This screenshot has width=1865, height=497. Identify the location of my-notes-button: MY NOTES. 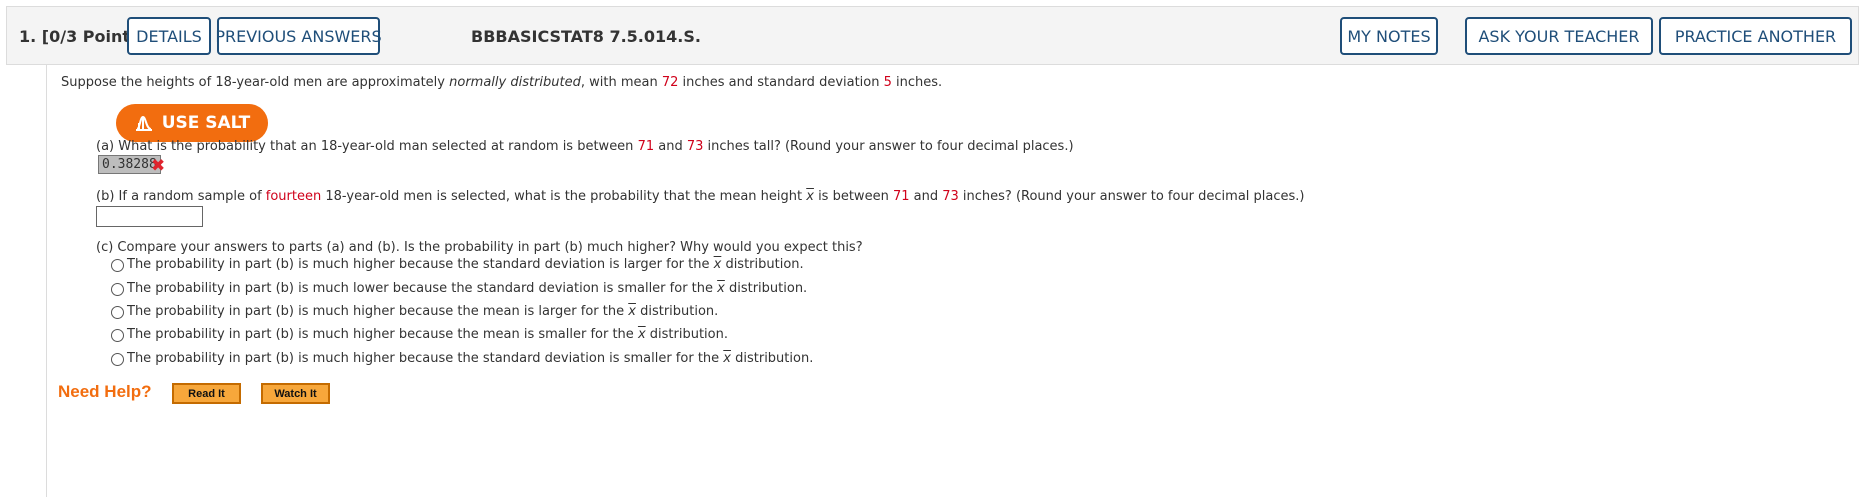
(1389, 36).